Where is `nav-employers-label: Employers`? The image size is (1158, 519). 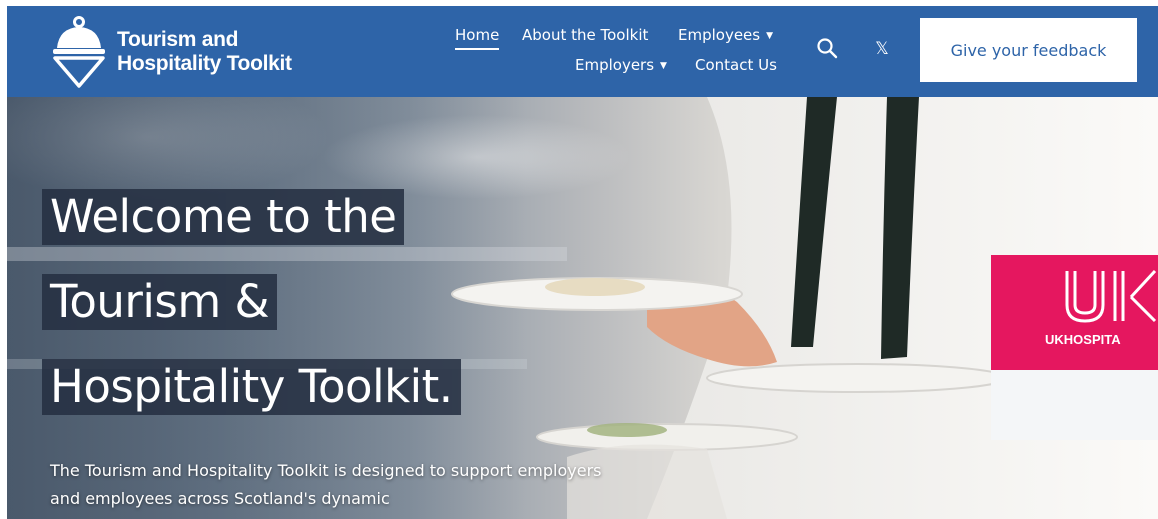 nav-employers-label: Employers is located at coordinates (615, 65).